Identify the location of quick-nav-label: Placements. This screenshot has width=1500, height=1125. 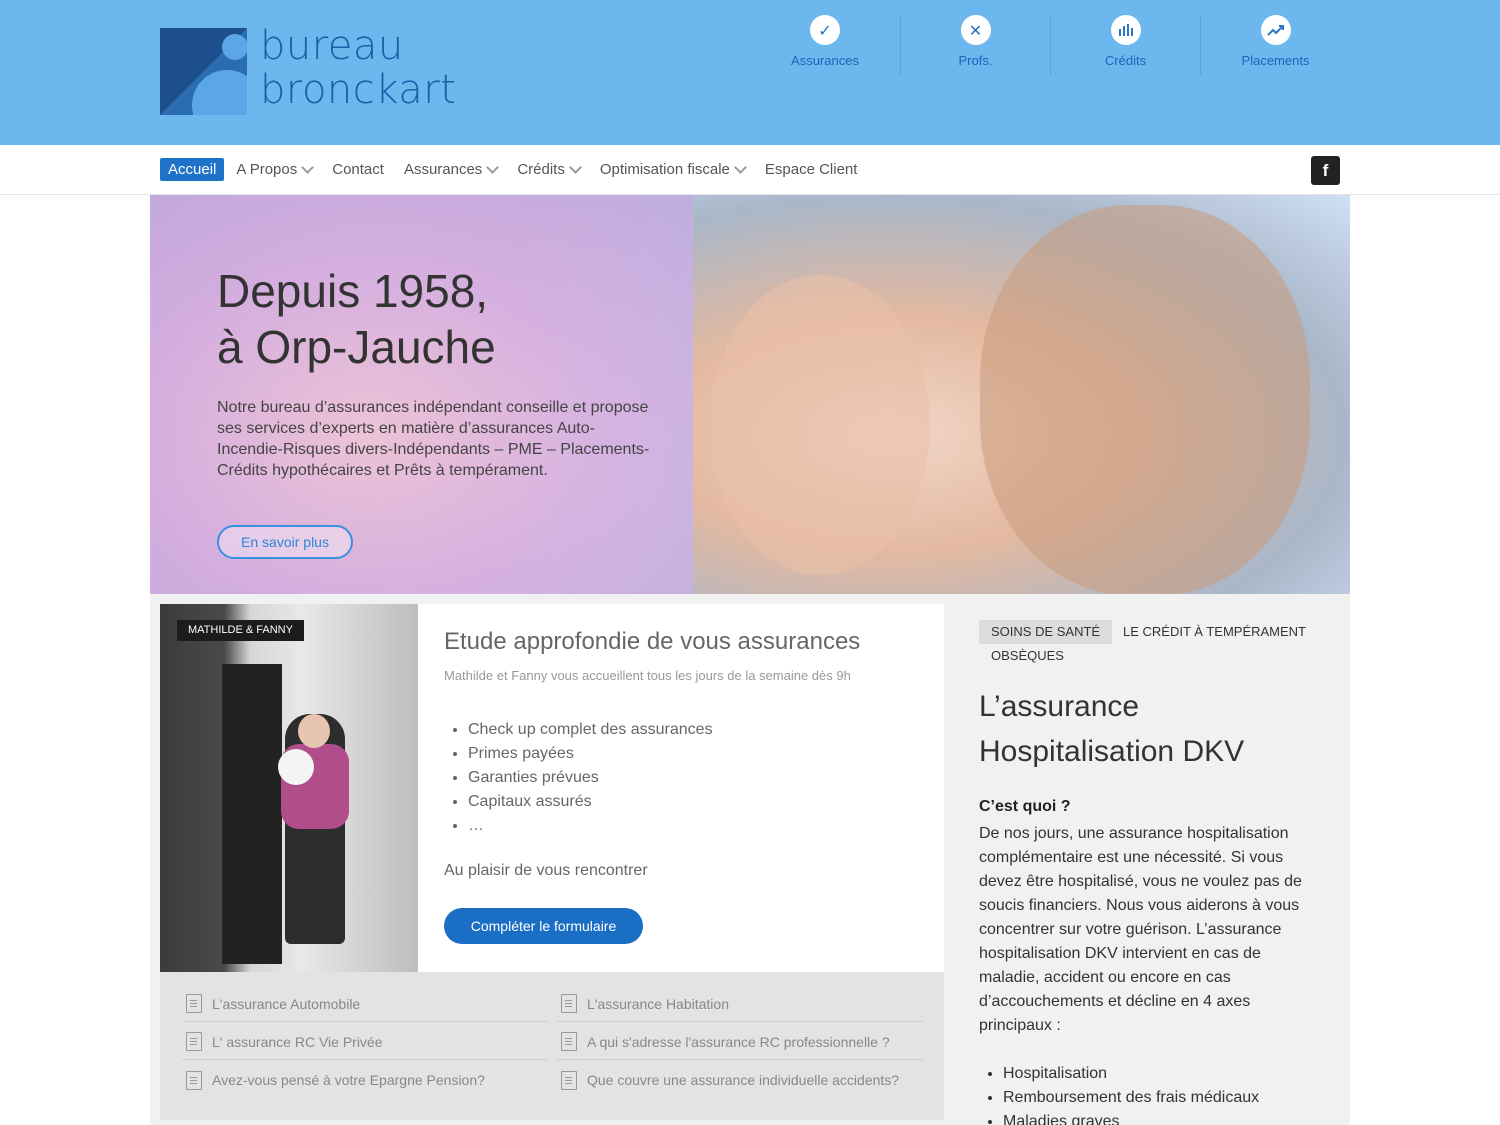
(1275, 60).